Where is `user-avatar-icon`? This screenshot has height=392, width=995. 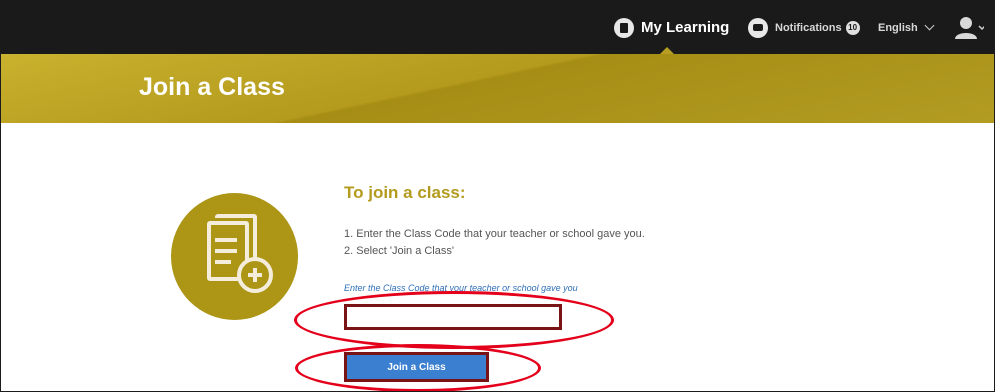
user-avatar-icon is located at coordinates (969, 27).